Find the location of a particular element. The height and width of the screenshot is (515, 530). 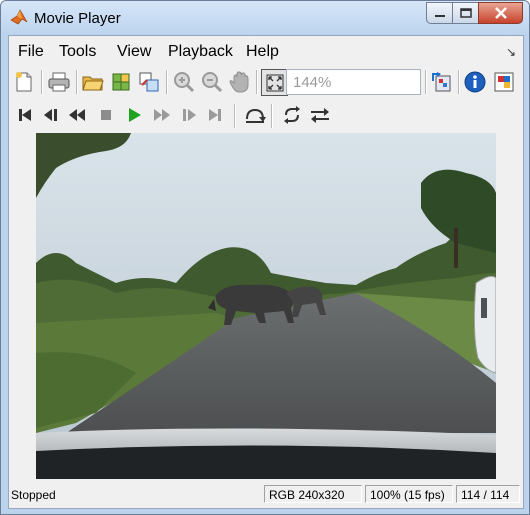

step-forward-icon is located at coordinates (189, 115).